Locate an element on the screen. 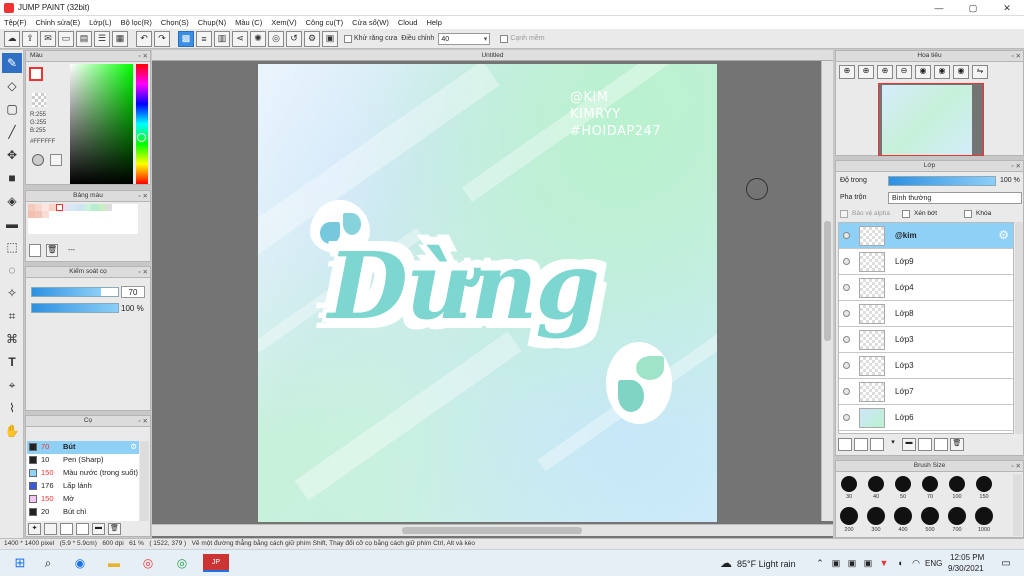 This screenshot has width=1024, height=576. brush-size-scrollbar is located at coordinates (1017, 505).